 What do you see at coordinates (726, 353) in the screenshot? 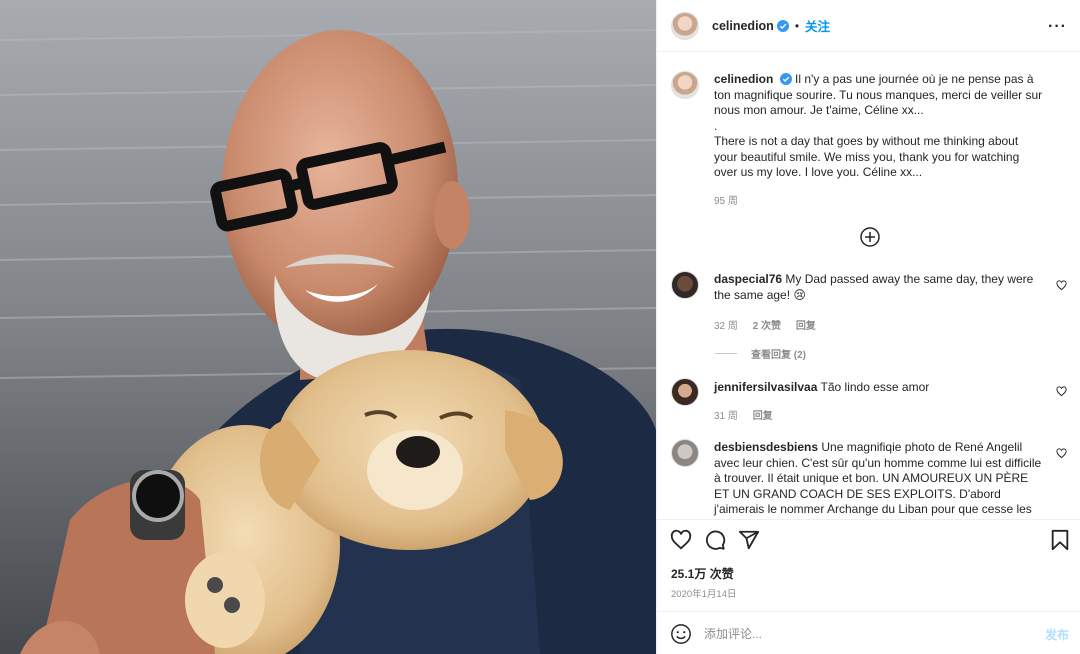
I see `replies-divider` at bounding box center [726, 353].